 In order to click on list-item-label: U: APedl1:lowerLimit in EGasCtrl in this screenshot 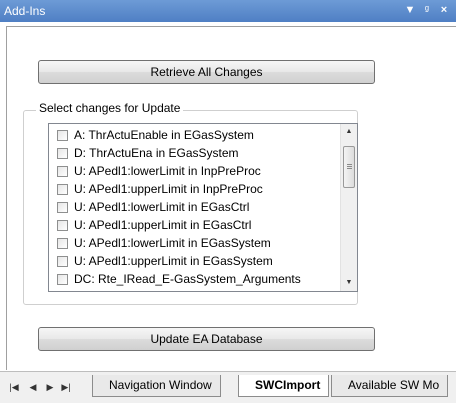, I will do `click(162, 207)`.